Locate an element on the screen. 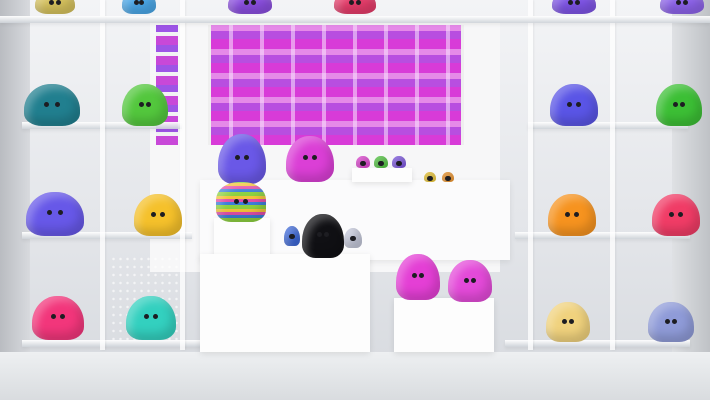 Image resolution: width=710 pixels, height=400 pixels. figure-mini-green is located at coordinates (381, 162).